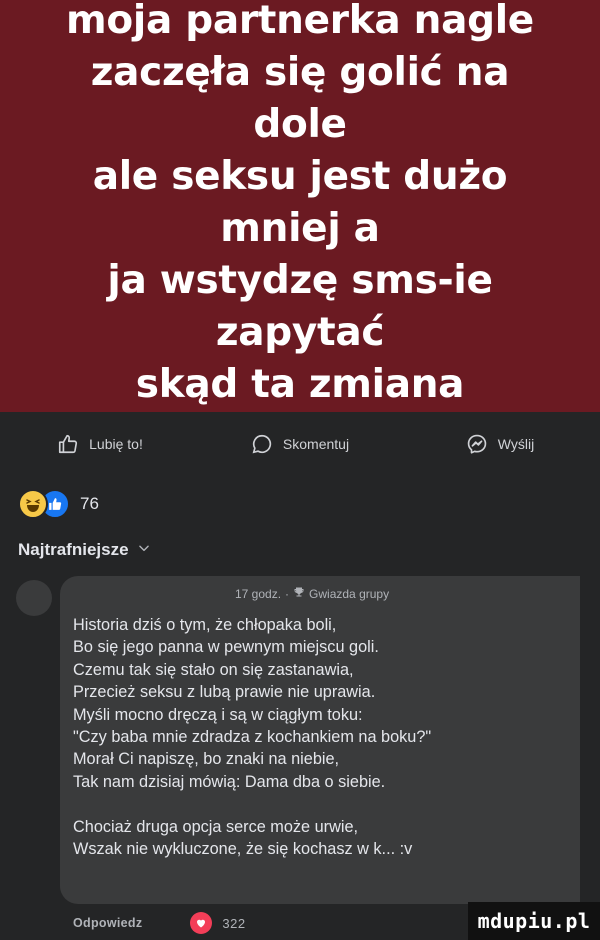 The width and height of the screenshot is (600, 940). Describe the element at coordinates (299, 593) in the screenshot. I see `trophy-icon` at that location.